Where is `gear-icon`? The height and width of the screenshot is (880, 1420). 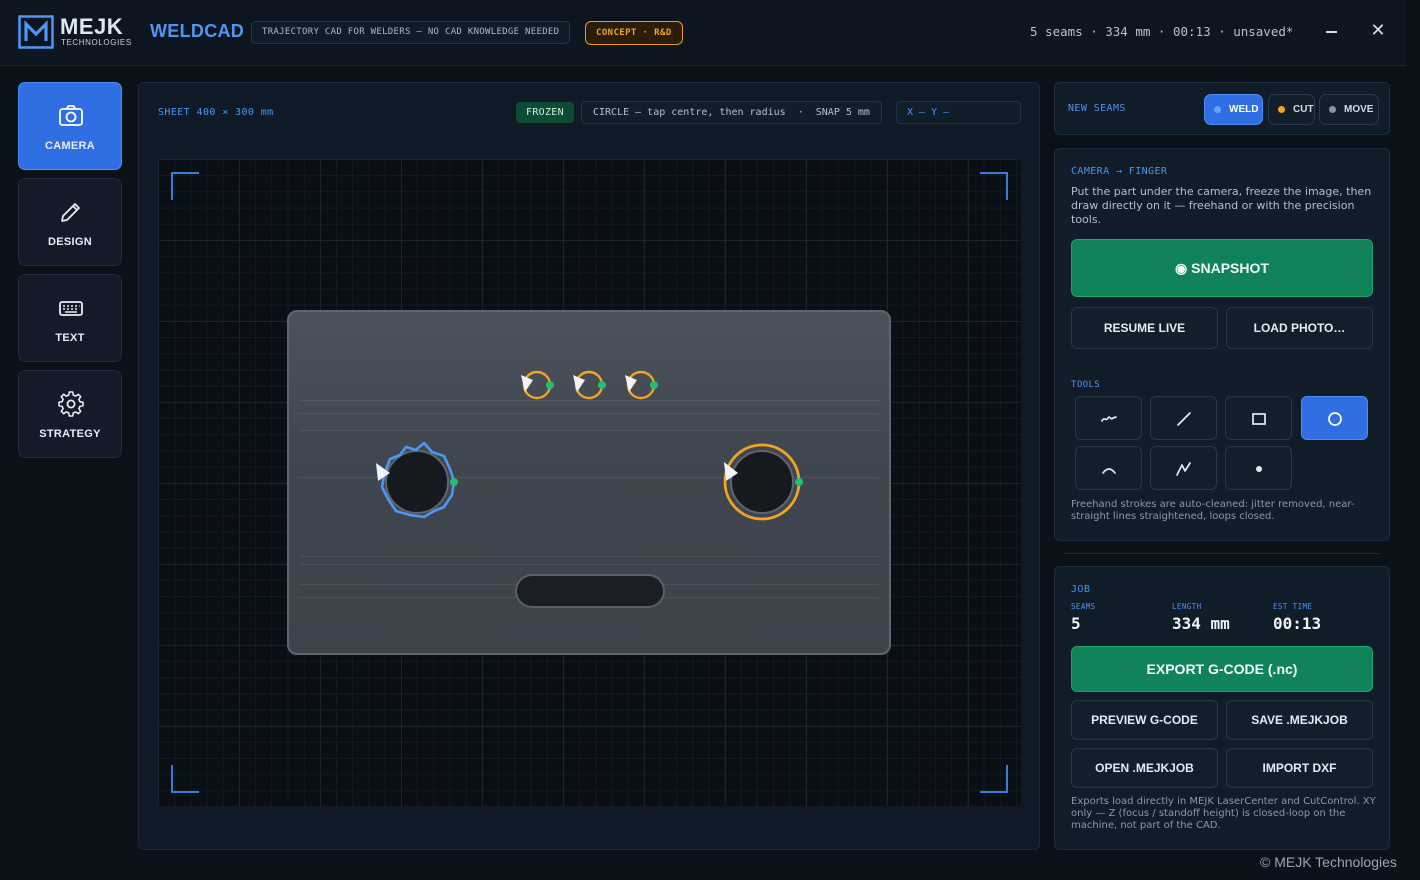 gear-icon is located at coordinates (71, 404).